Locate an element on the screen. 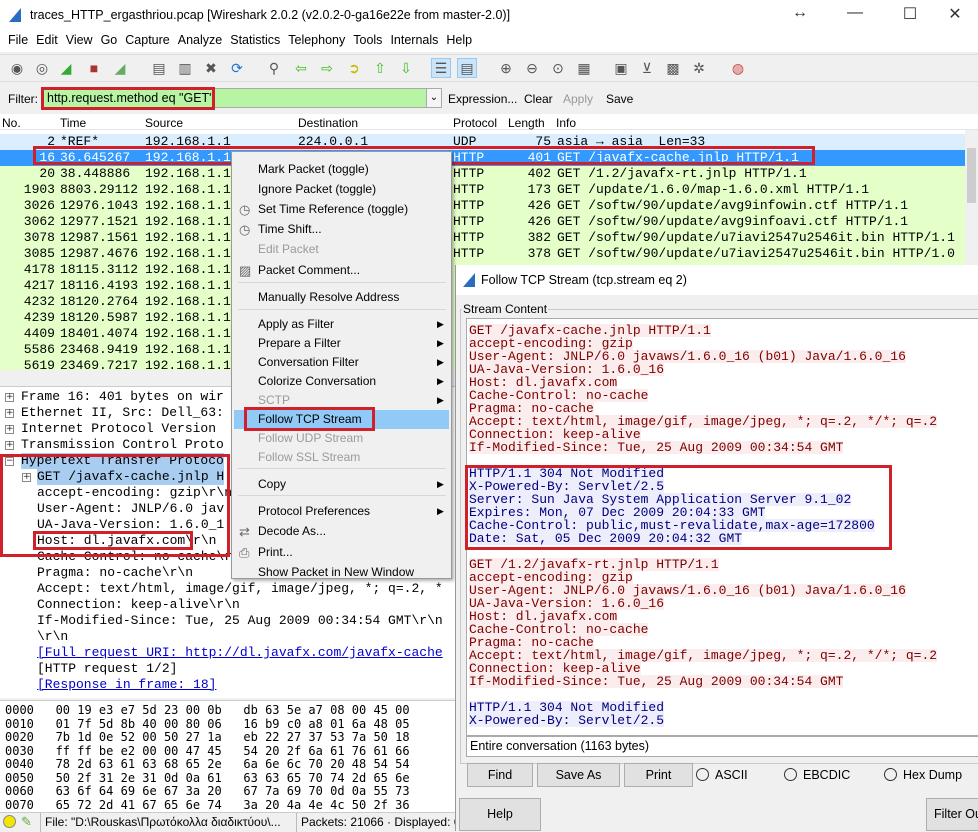  menu-help: Help is located at coordinates (459, 38).